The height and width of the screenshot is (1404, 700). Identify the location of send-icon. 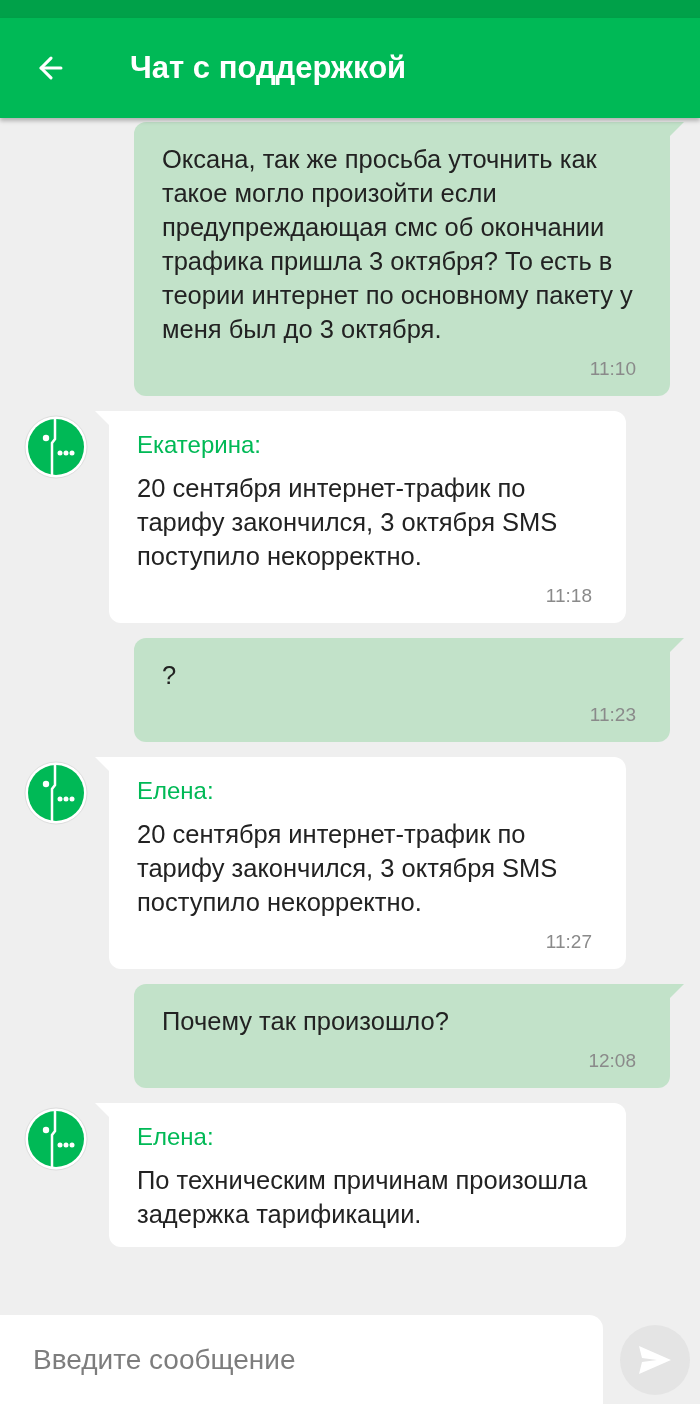
(655, 1359).